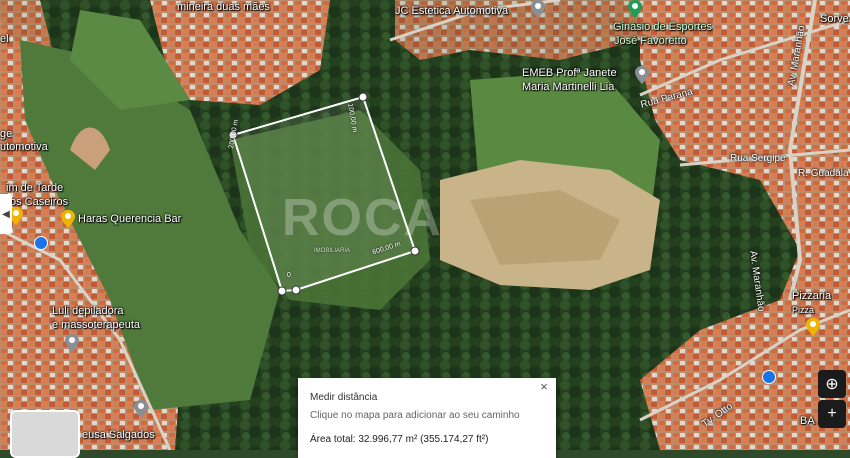 This screenshot has width=850, height=458. What do you see at coordinates (758, 158) in the screenshot?
I see `road-label: Rua Sergipe` at bounding box center [758, 158].